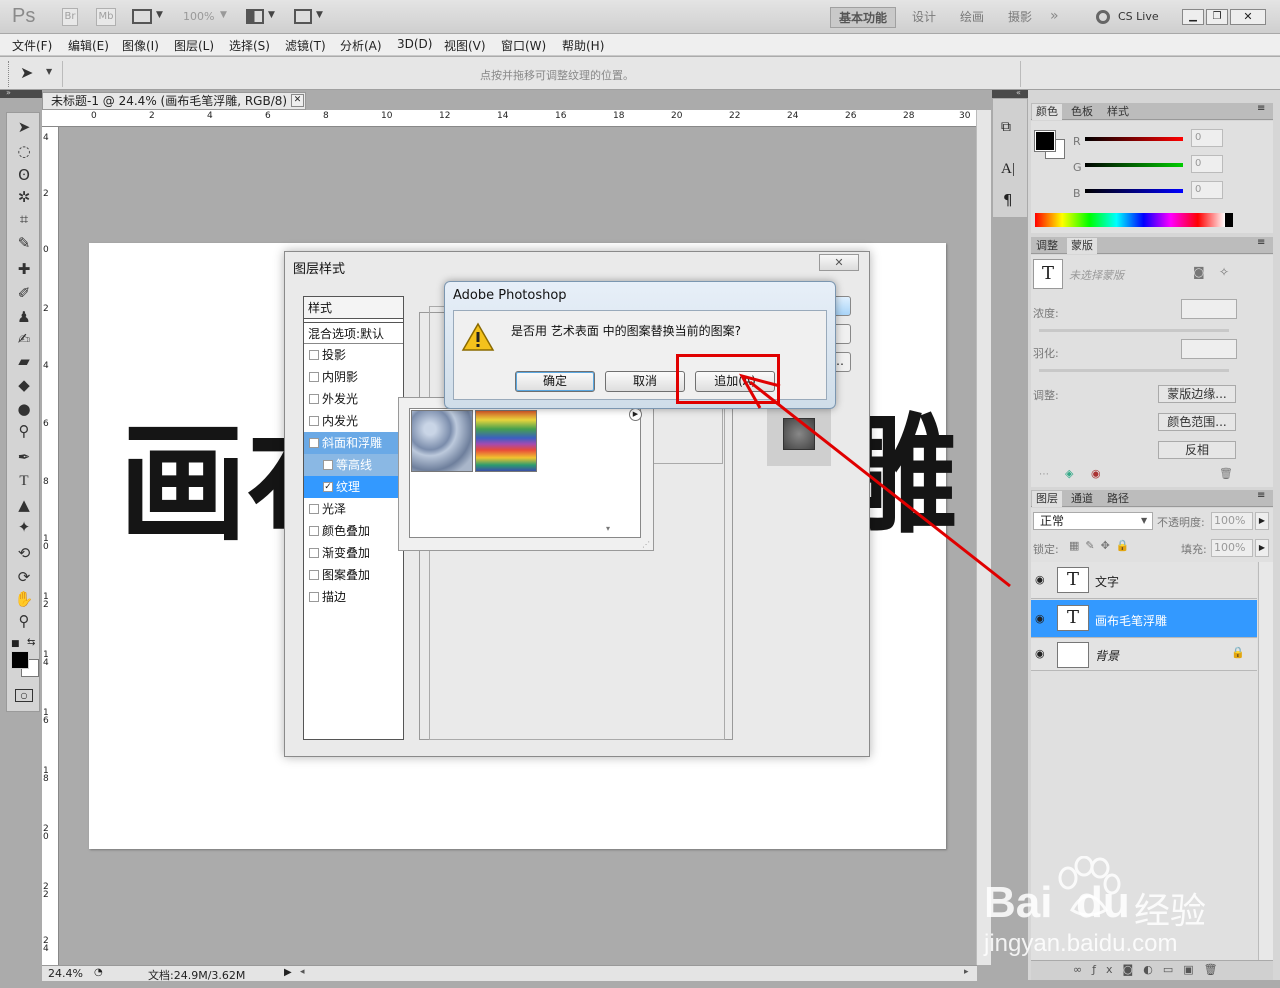 This screenshot has height=988, width=1280. Describe the element at coordinates (1082, 112) in the screenshot. I see `tab-swatches: 色板` at that location.